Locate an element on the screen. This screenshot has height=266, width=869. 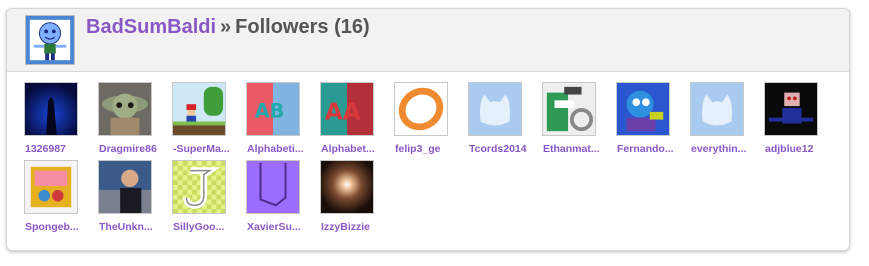
follower-tile: IzzyBizzie is located at coordinates (349, 198).